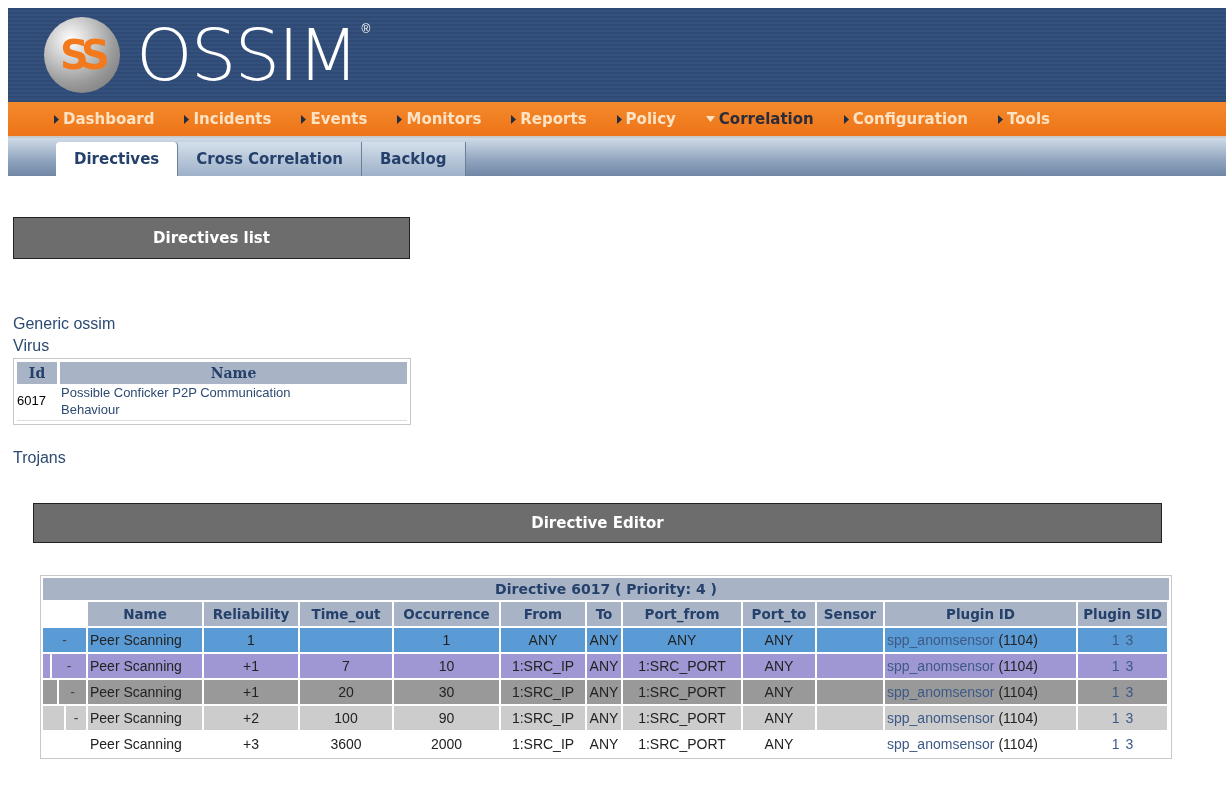 The image size is (1226, 789). I want to click on column-header: Port_to, so click(779, 614).